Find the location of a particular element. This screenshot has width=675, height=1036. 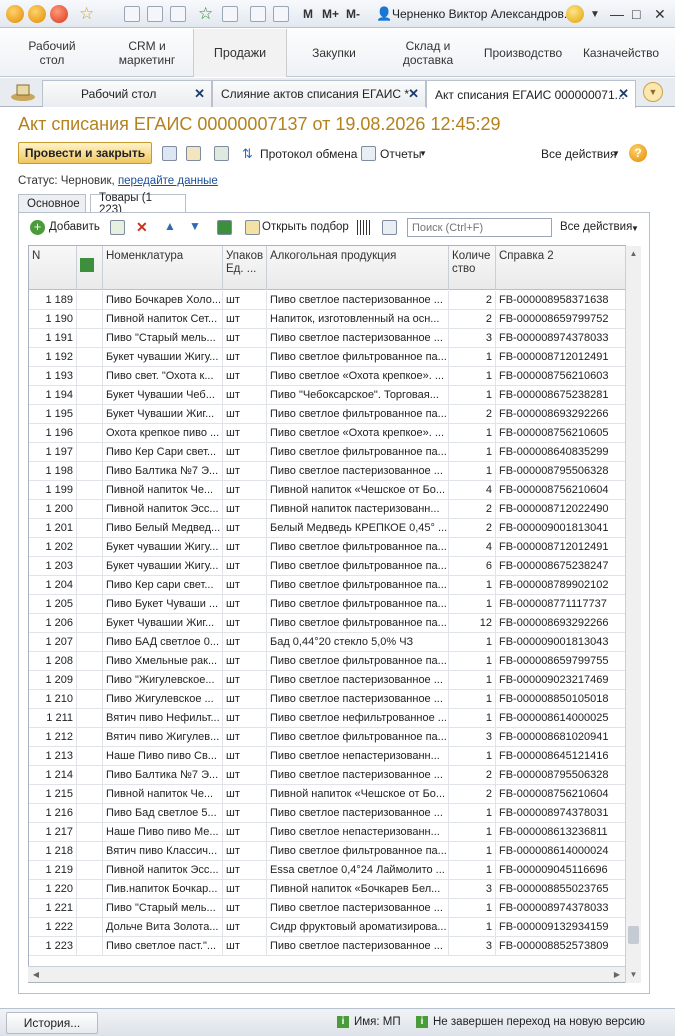

all-actions-chevron-icon: ▼ is located at coordinates (616, 153).